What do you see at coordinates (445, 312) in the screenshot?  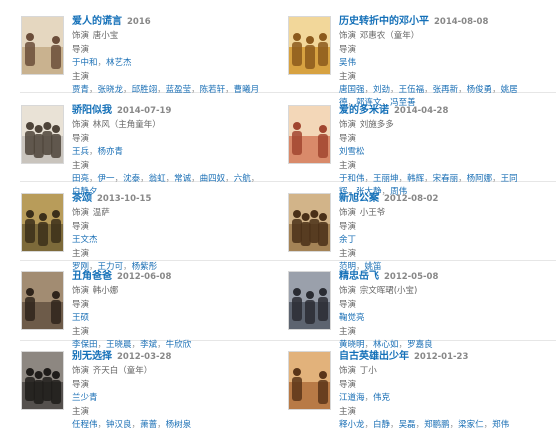 I see `director-row: 导演 鞠觉亮` at bounding box center [445, 312].